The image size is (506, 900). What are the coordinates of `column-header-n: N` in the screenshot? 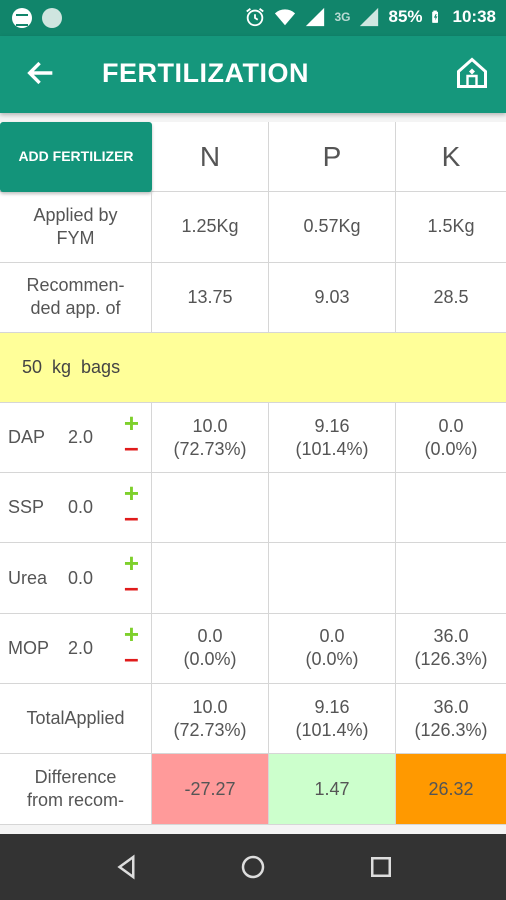 It's located at (210, 157).